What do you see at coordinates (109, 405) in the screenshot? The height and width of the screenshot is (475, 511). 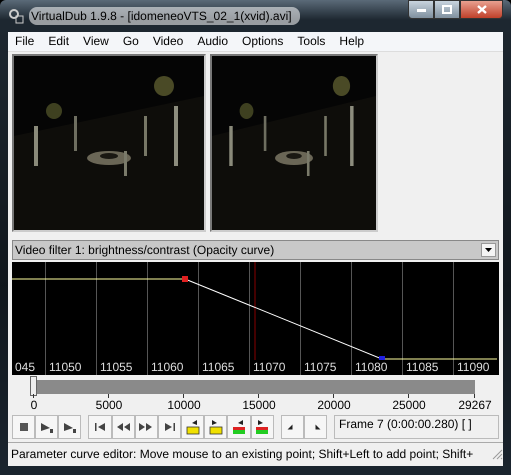 I see `tick-label: 5000` at bounding box center [109, 405].